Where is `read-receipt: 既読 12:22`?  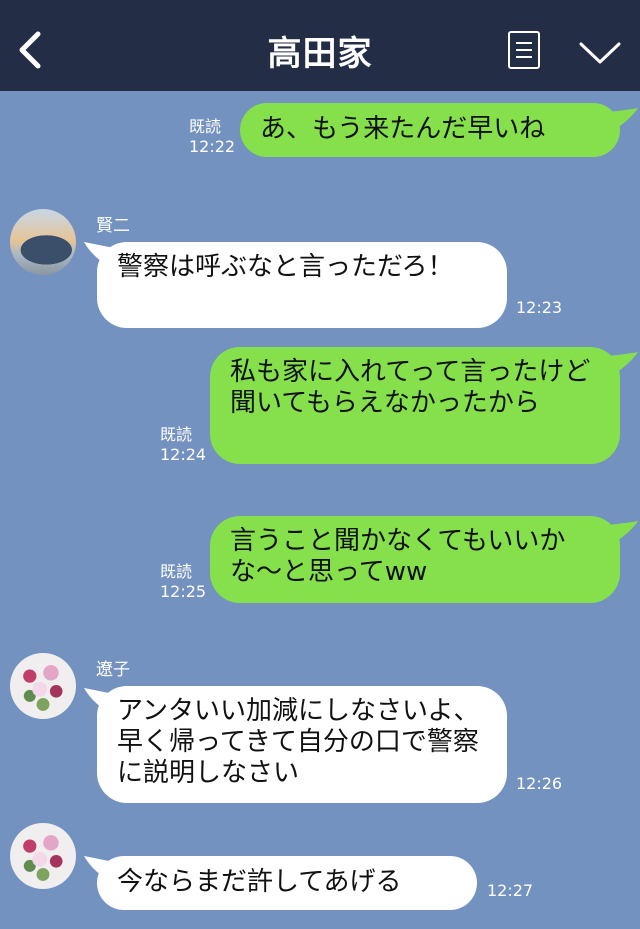
read-receipt: 既読 12:22 is located at coordinates (212, 136).